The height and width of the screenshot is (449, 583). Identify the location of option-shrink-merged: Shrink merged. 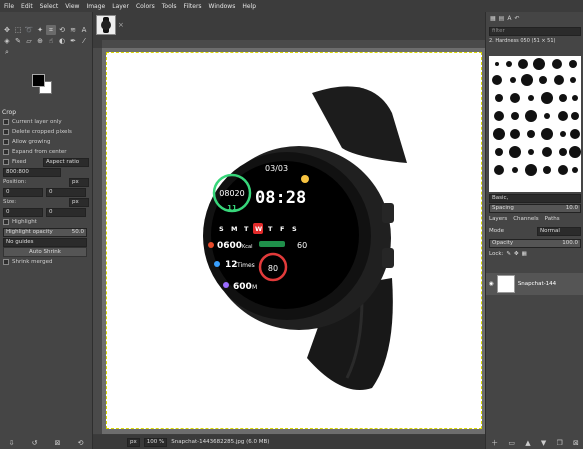
(46, 262).